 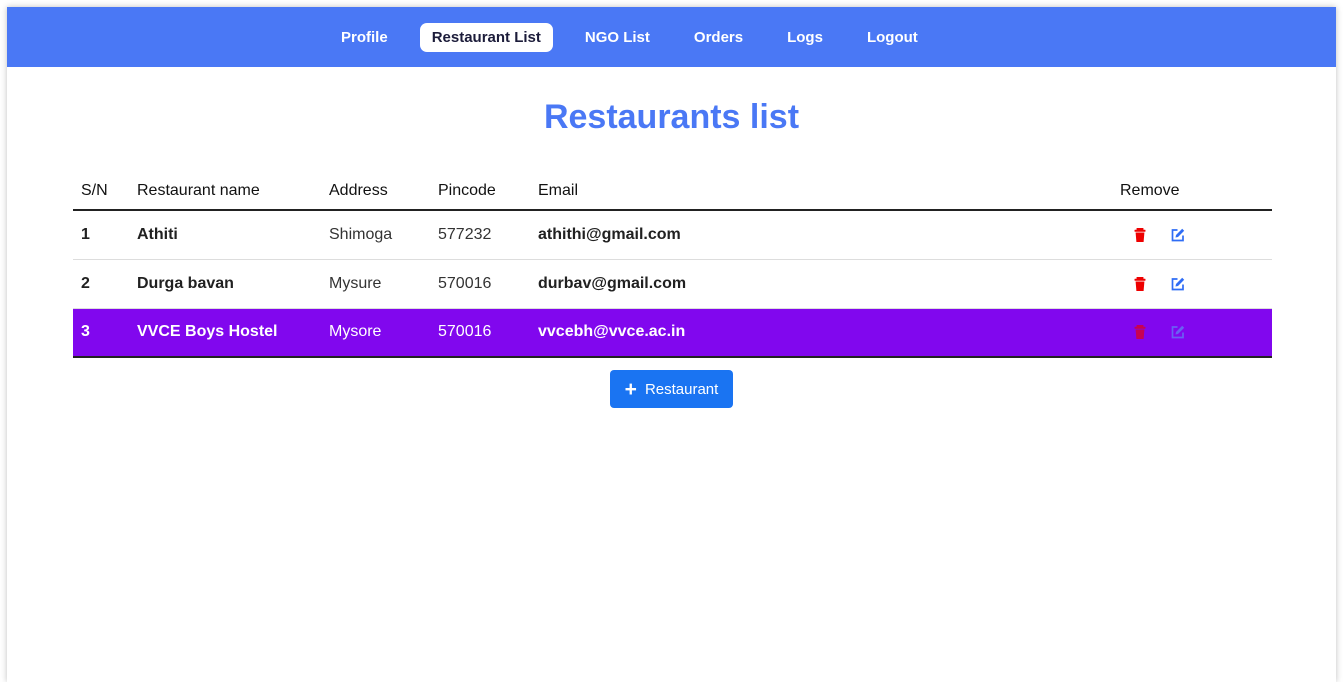 What do you see at coordinates (225, 235) in the screenshot?
I see `cell-restaurant-name: Athiti` at bounding box center [225, 235].